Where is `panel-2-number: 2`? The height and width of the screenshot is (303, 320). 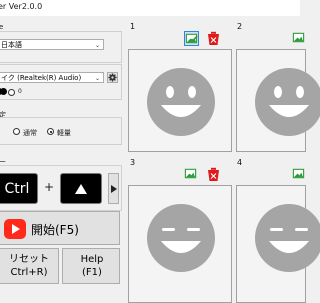 panel-2-number: 2 is located at coordinates (240, 26).